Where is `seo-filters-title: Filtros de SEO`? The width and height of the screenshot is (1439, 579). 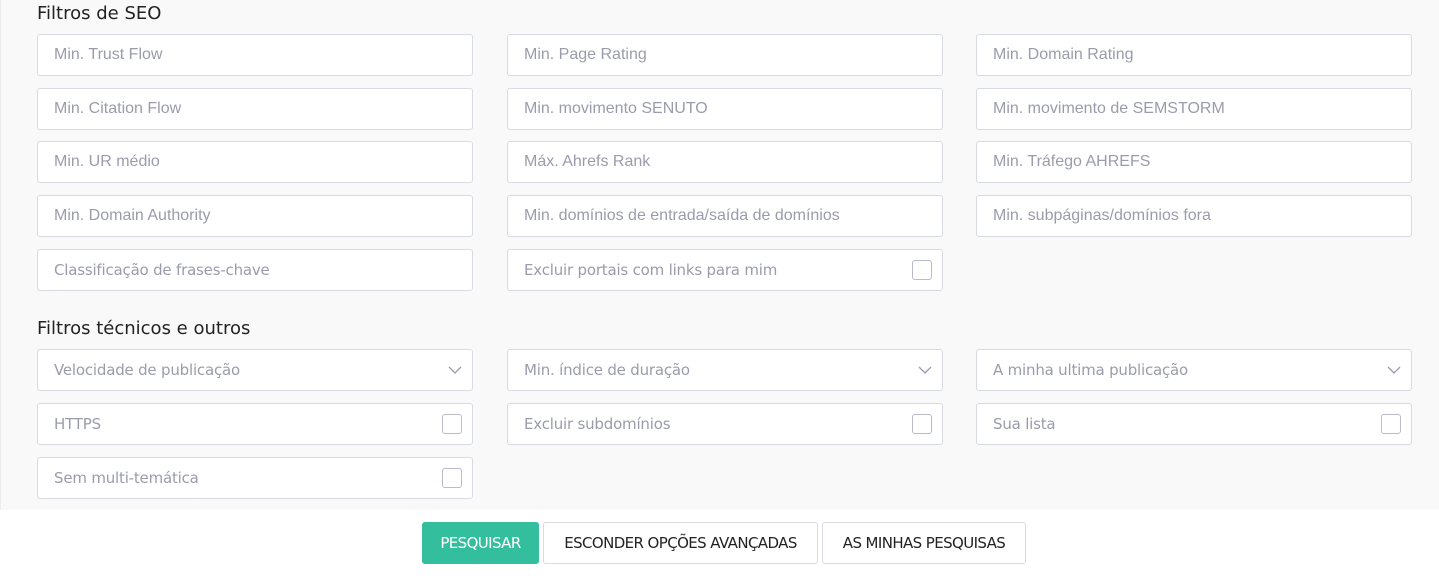
seo-filters-title: Filtros de SEO is located at coordinates (99, 13).